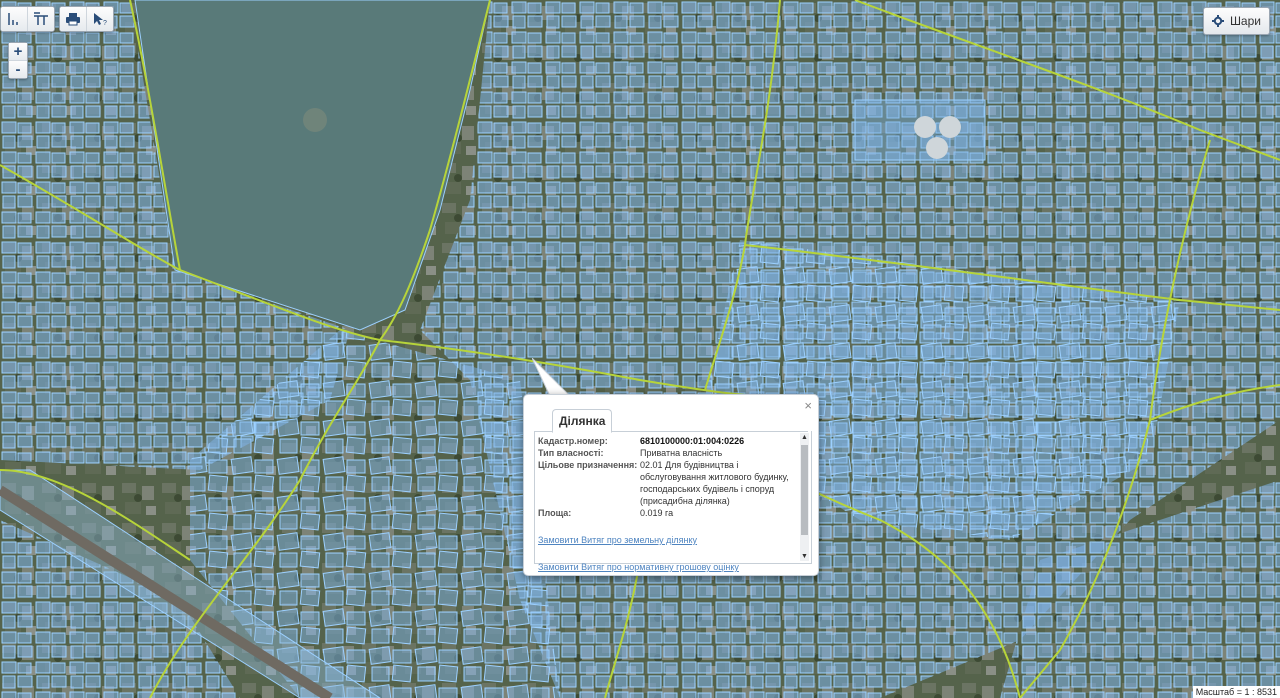  Describe the element at coordinates (1217, 21) in the screenshot. I see `gear-icon` at that location.